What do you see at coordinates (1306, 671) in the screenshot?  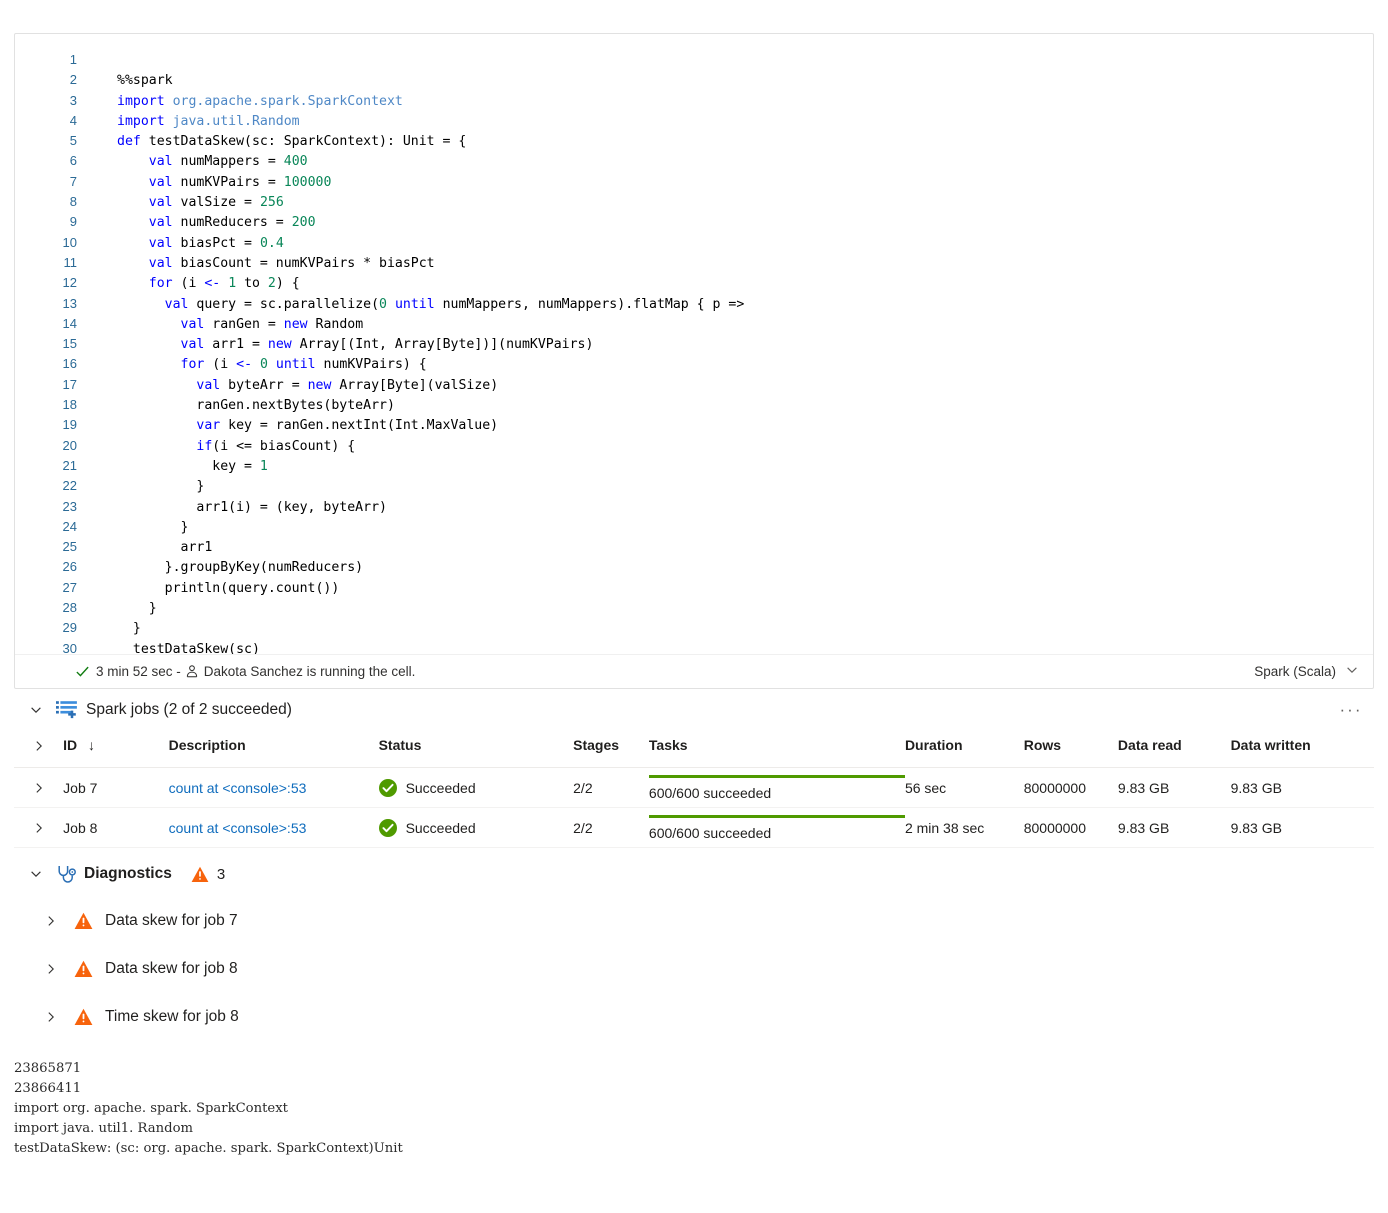 I see `language-selector: Spark (Scala)` at bounding box center [1306, 671].